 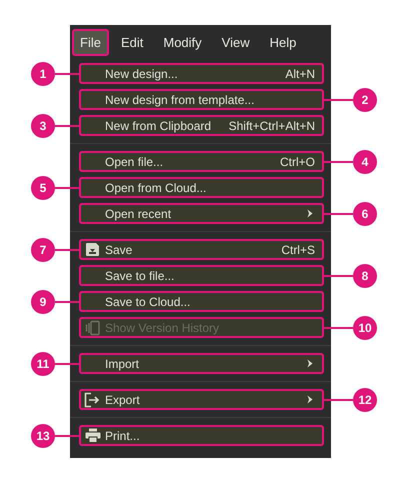 What do you see at coordinates (201, 399) in the screenshot?
I see `menu-item: Export` at bounding box center [201, 399].